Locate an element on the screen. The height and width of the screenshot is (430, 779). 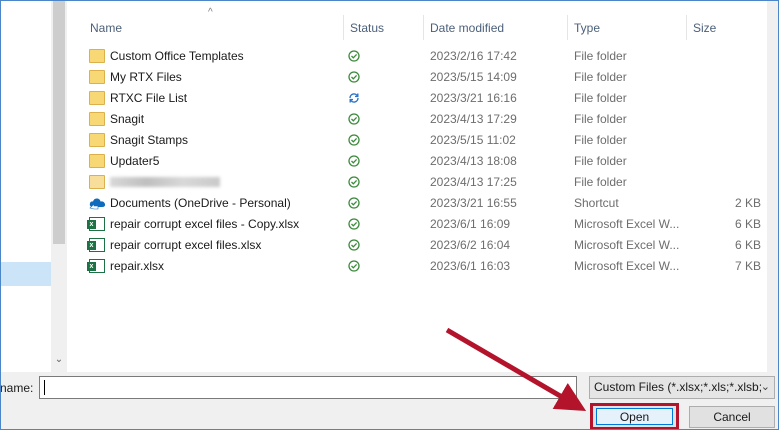
filename-input is located at coordinates (308, 387).